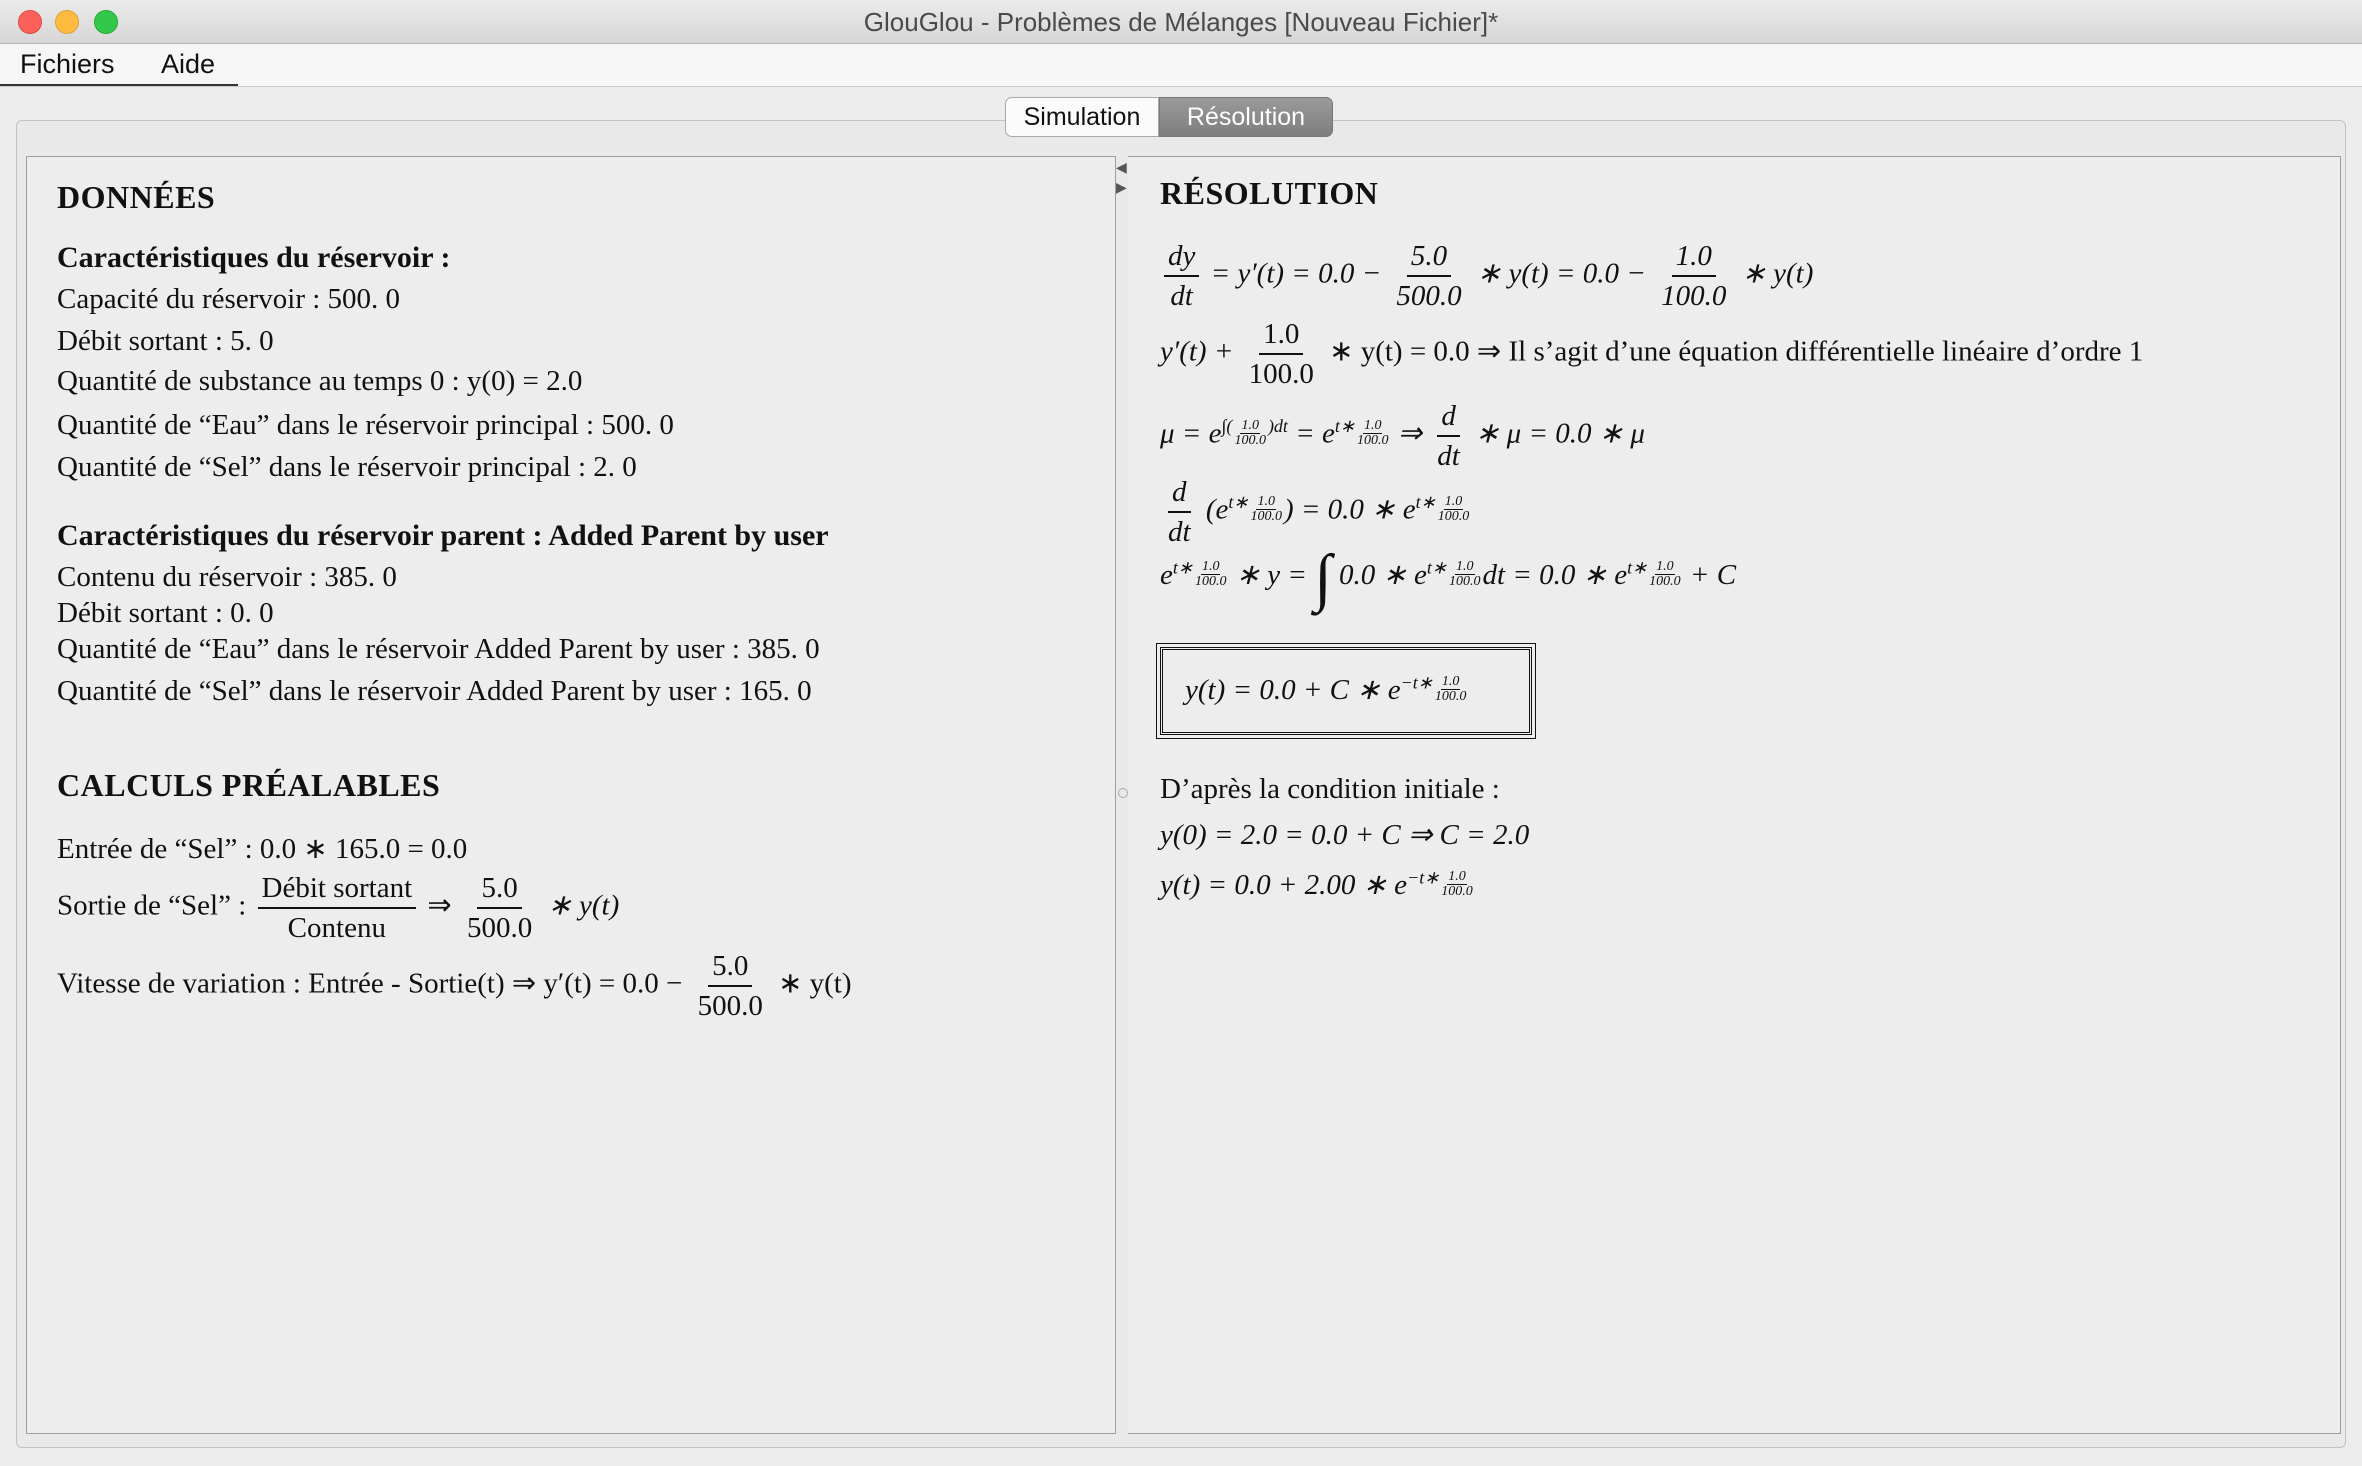  What do you see at coordinates (1450, 682) in the screenshot?
I see `solution-mini-num: 1.0` at bounding box center [1450, 682].